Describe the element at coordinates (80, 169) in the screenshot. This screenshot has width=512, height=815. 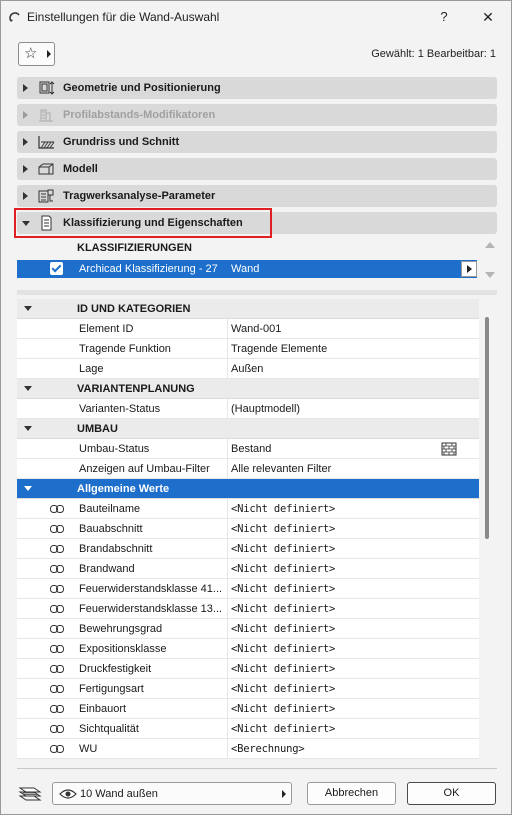
I see `panel-label: Modell` at that location.